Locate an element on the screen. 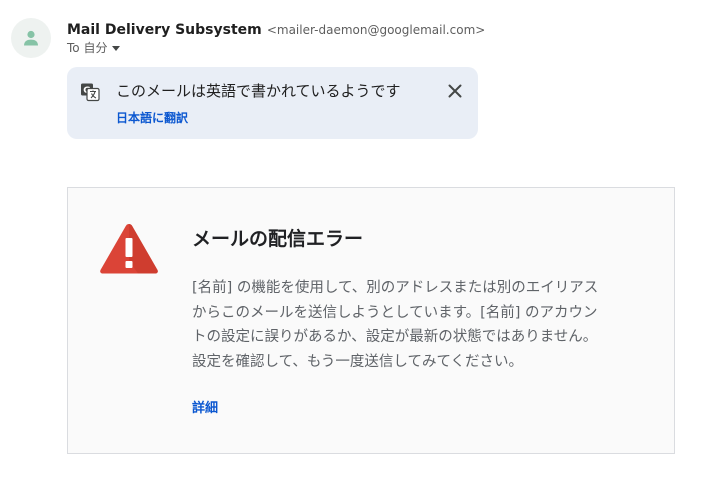 The height and width of the screenshot is (484, 713). translate-to-japanese-link: 日本語に翻訳 is located at coordinates (152, 118).